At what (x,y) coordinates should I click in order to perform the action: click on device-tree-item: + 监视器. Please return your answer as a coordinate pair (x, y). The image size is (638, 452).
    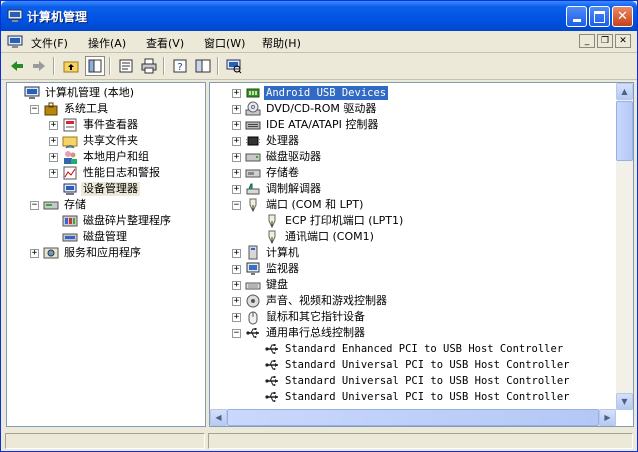
    Looking at the image, I should click on (266, 269).